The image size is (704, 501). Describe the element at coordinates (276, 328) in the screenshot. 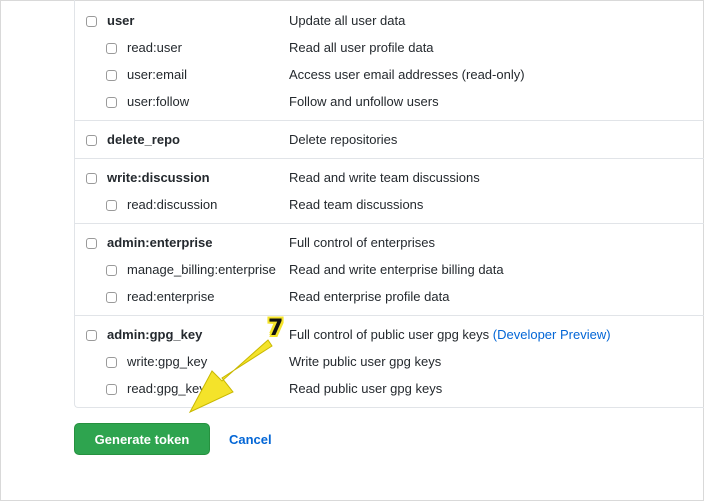

I see `annotation-step-number: 7` at that location.